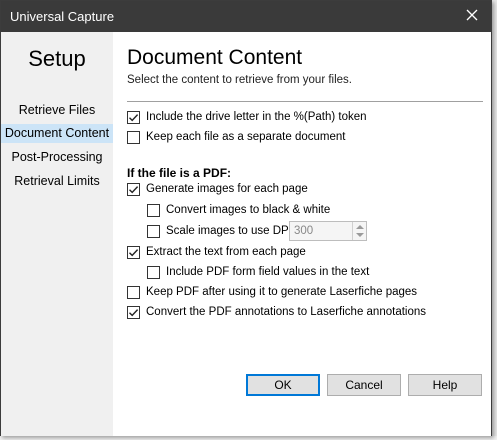 The width and height of the screenshot is (497, 440). I want to click on option-generate-images: Generate images for each page, so click(217, 189).